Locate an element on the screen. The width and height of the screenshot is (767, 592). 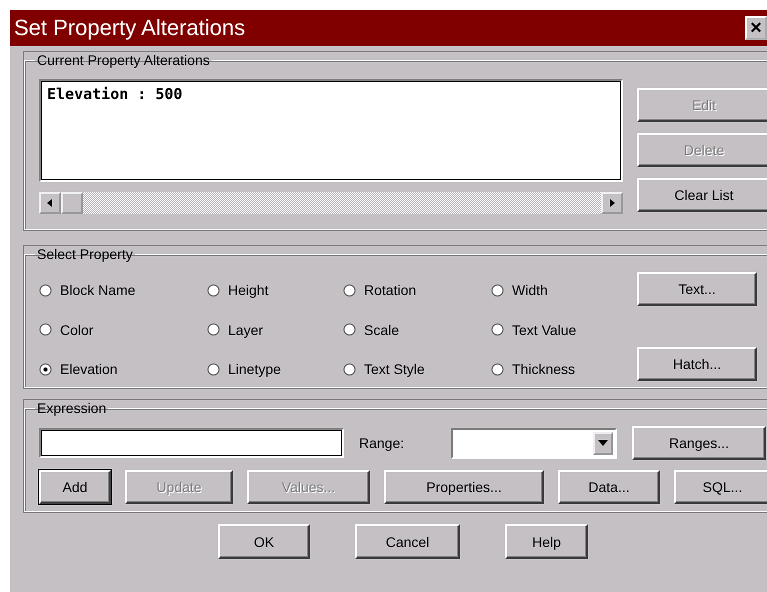
group-label: Select Property is located at coordinates (85, 254).